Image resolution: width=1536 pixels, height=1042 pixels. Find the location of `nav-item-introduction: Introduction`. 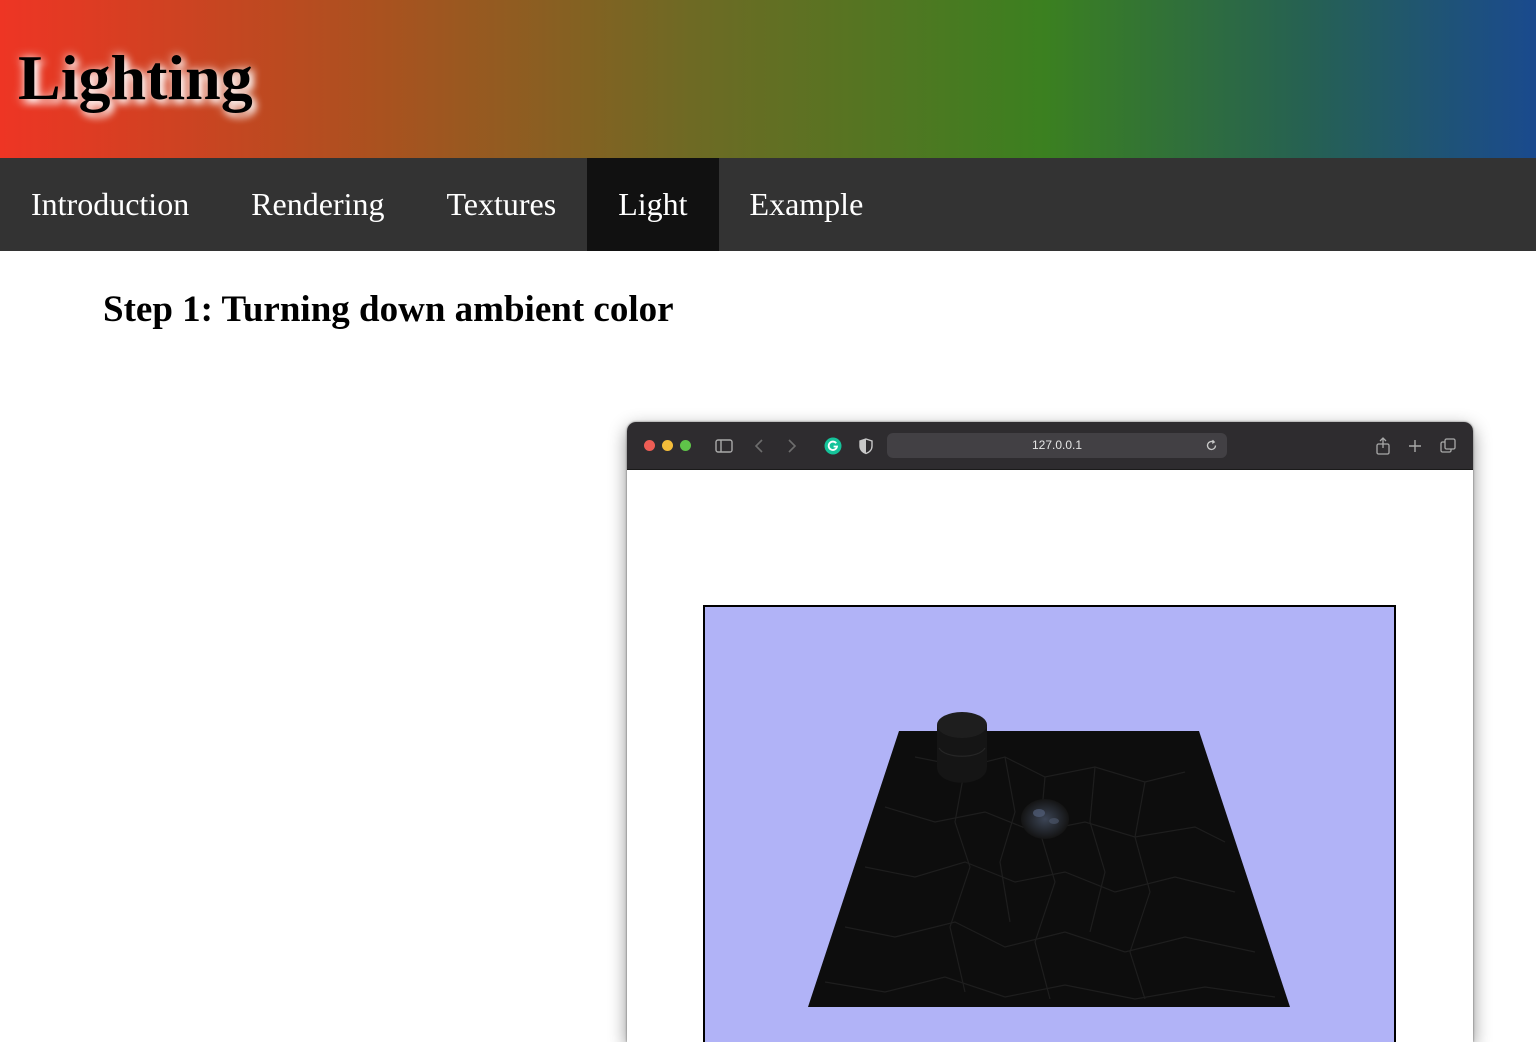

nav-item-introduction: Introduction is located at coordinates (110, 204).